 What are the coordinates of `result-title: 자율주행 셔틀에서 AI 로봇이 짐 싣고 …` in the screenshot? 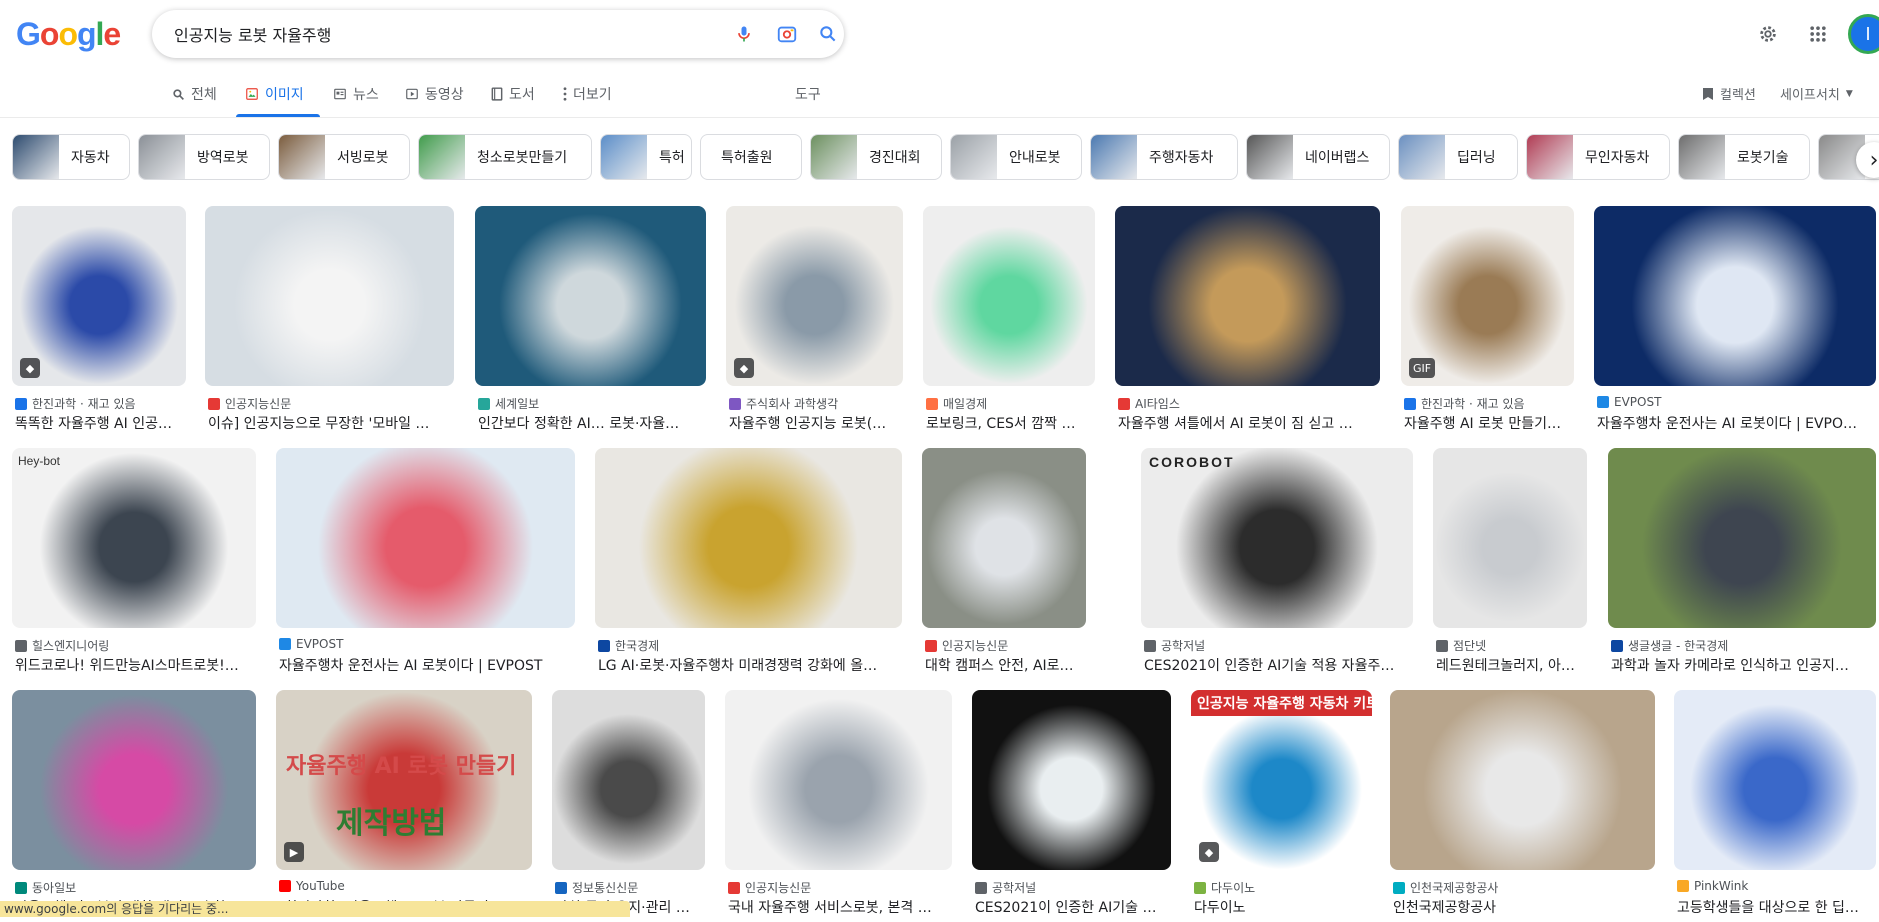 It's located at (1249, 423).